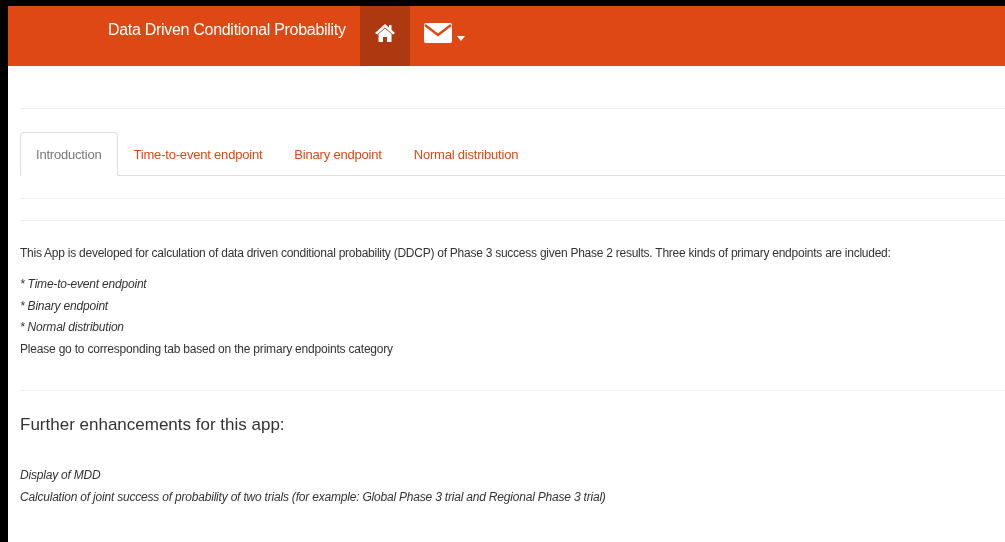 The height and width of the screenshot is (542, 1005). I want to click on enhancement-item: Display of MDD, so click(61, 475).